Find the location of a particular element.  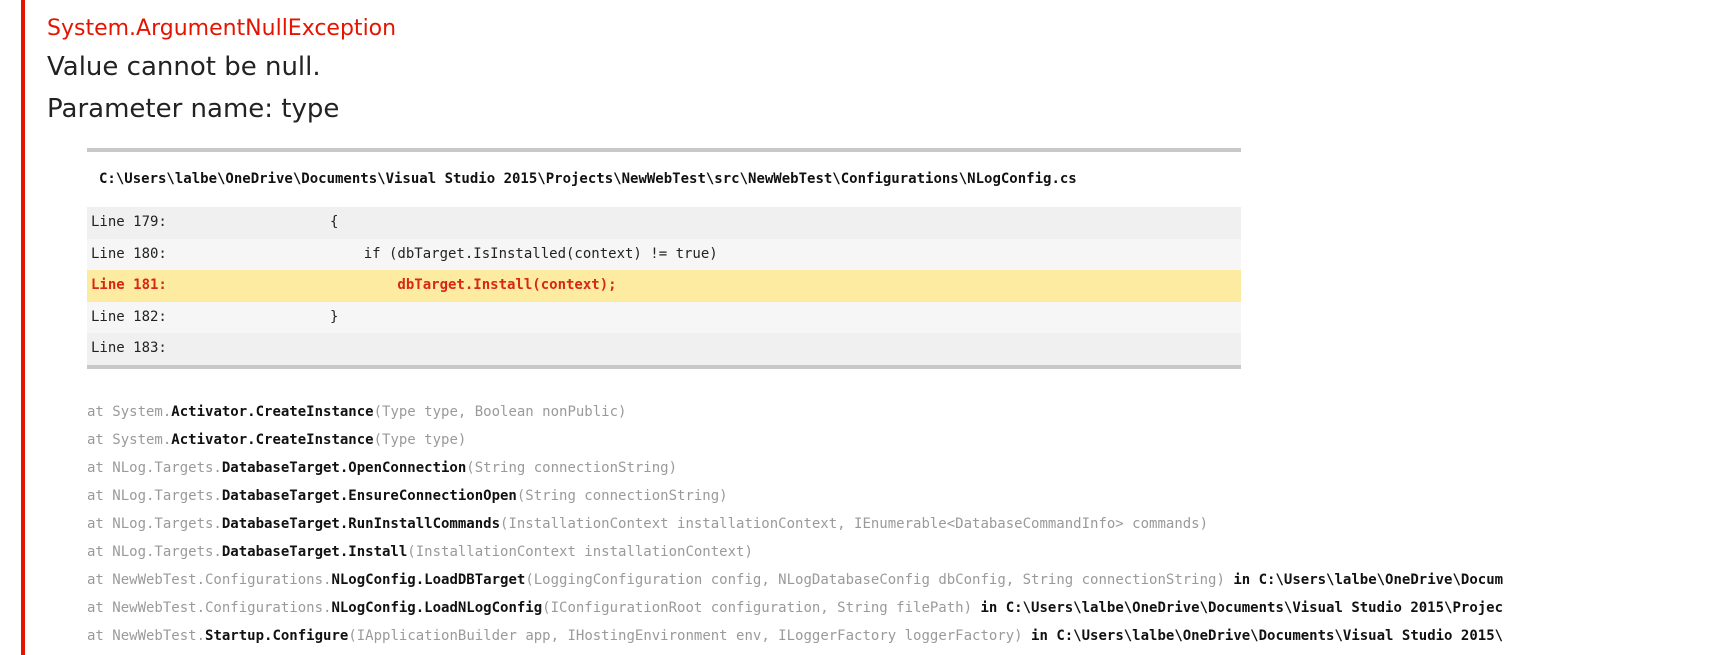

line-code: { is located at coordinates (334, 222).